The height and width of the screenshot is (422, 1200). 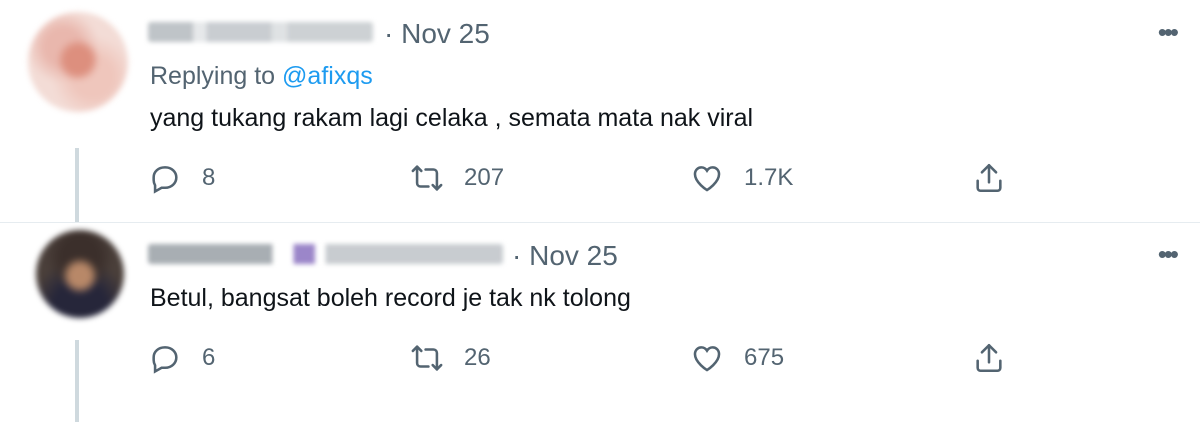 What do you see at coordinates (209, 357) in the screenshot?
I see `reply-count: 6` at bounding box center [209, 357].